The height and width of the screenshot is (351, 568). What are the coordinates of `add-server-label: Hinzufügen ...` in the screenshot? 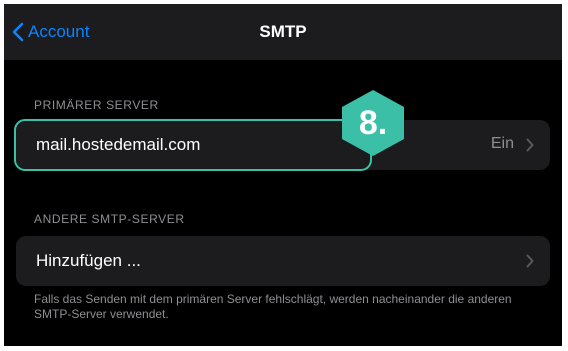 It's located at (88, 260).